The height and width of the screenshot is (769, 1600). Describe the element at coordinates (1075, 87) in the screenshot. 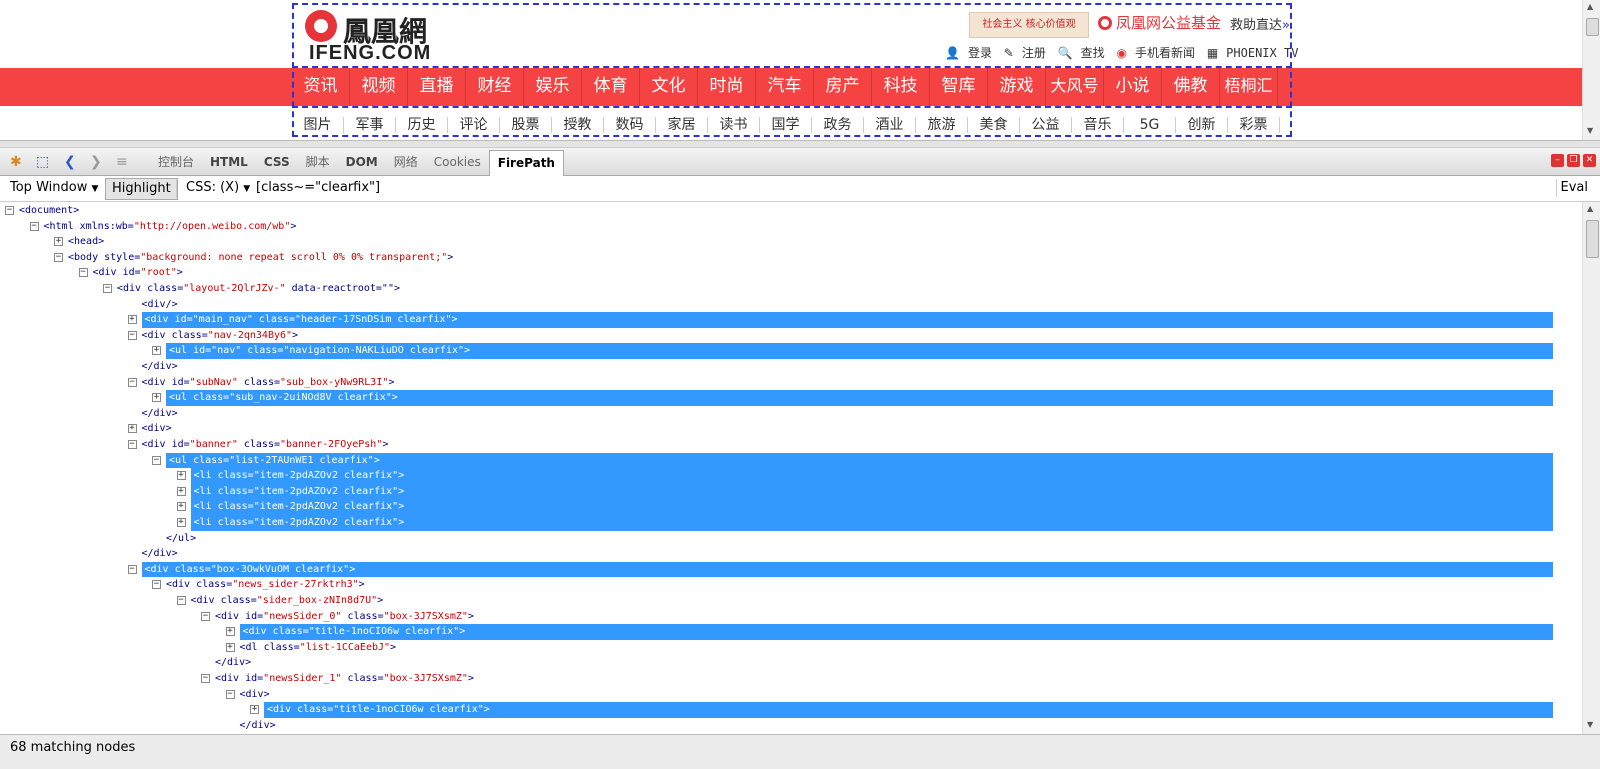

I see `main-nav-item: 大风号` at that location.